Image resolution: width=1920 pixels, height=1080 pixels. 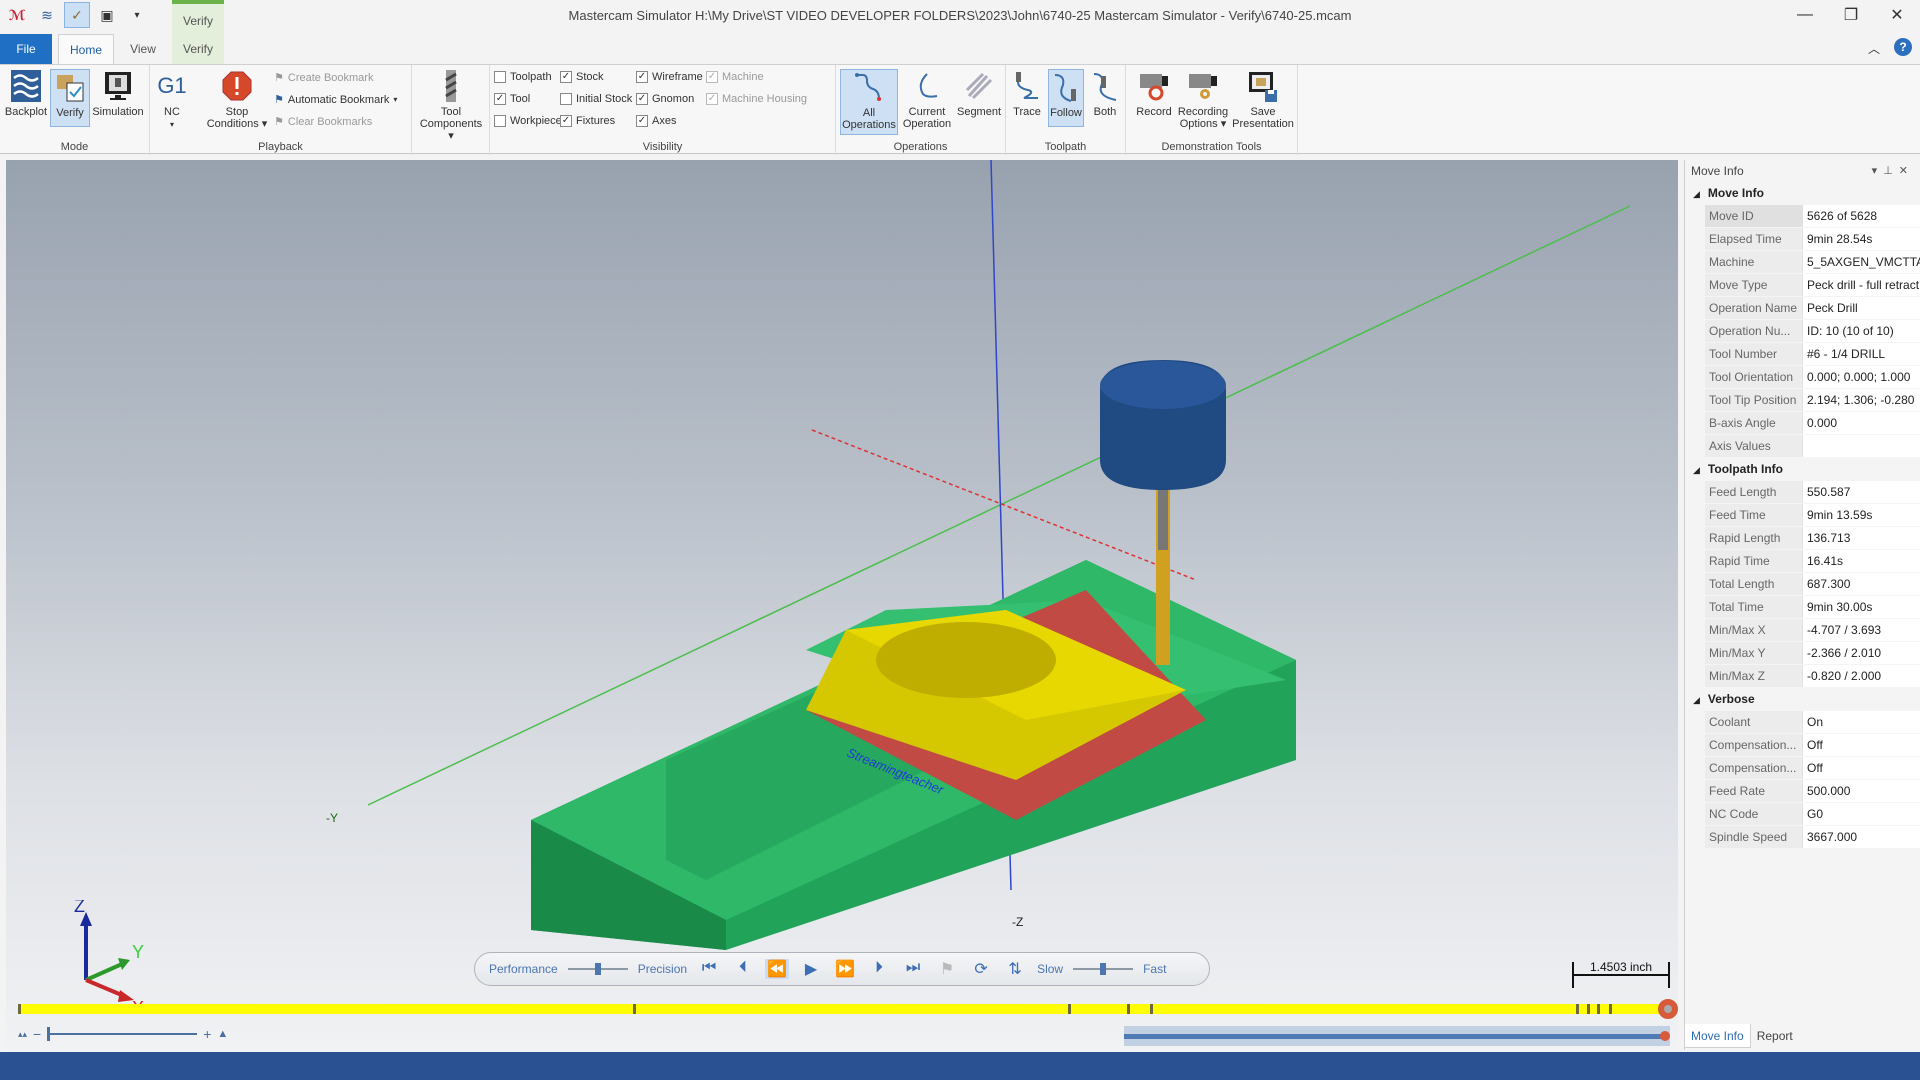 I want to click on property-row: Tool Number #6 - 1/4 DRILL, so click(x=1812, y=354).